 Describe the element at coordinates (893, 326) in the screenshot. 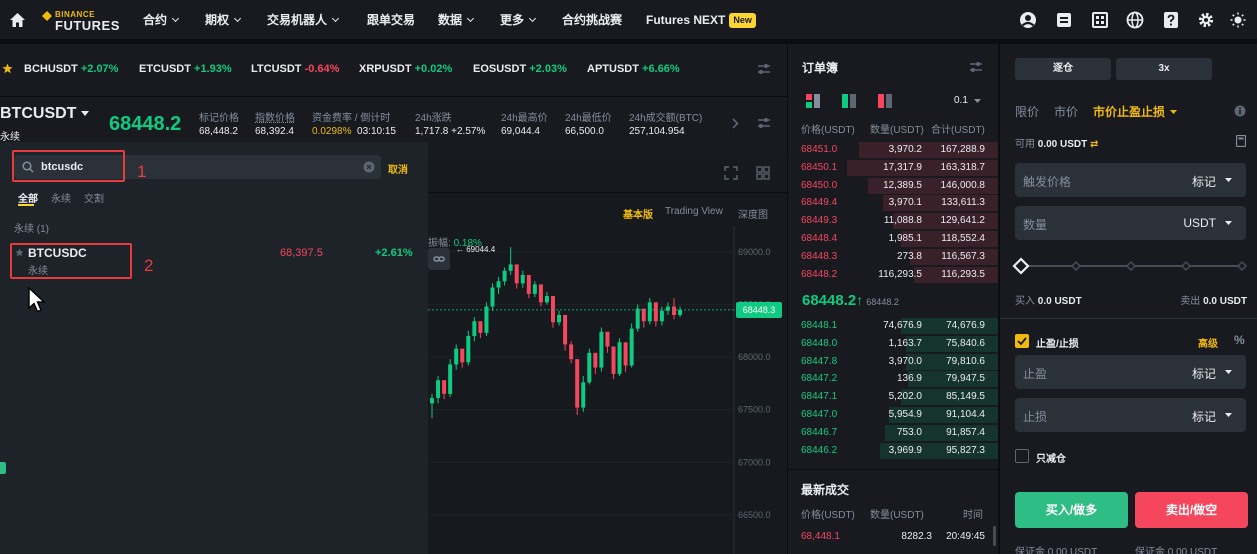

I see `bid-row: 68448.1 74,676.9 74,676.9` at that location.